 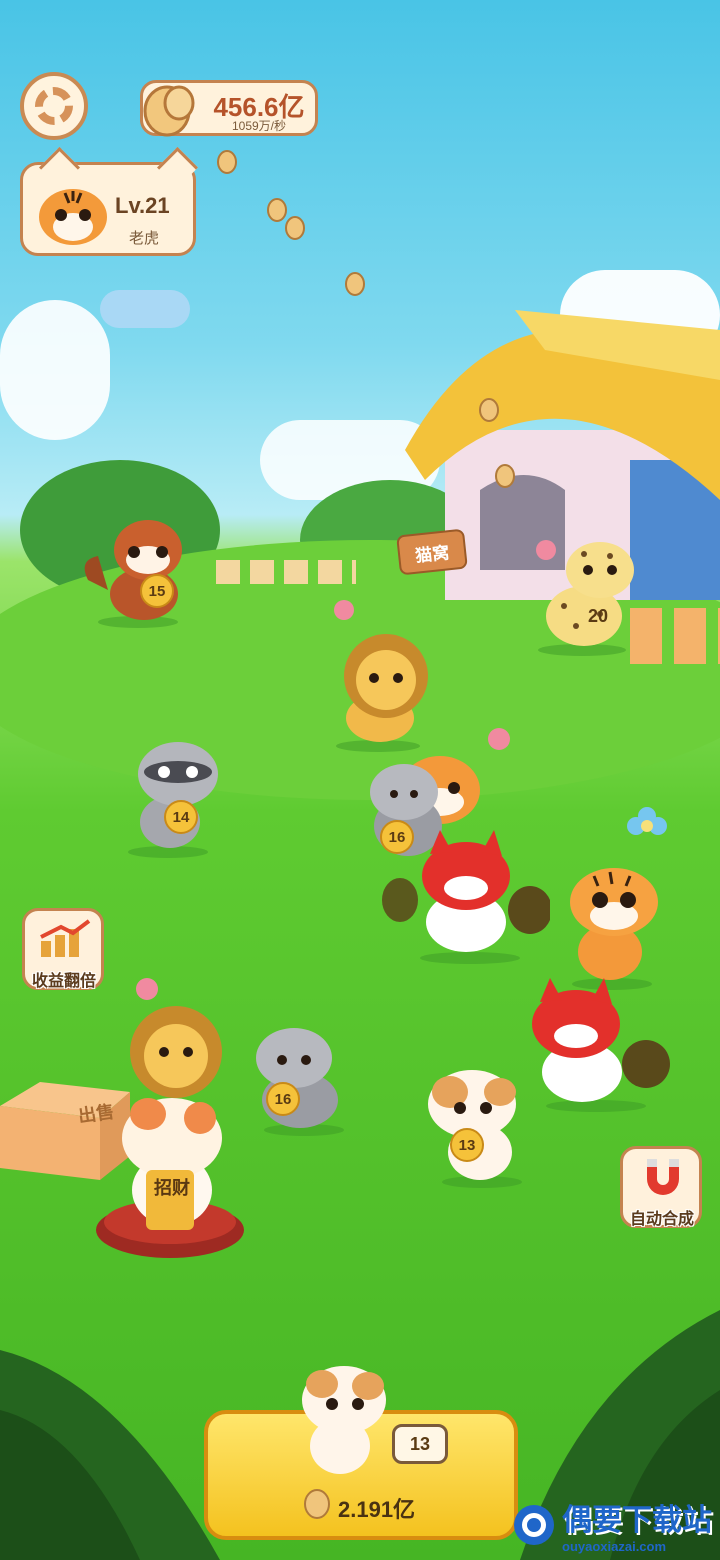 I want to click on magnet-icon, so click(x=663, y=1177).